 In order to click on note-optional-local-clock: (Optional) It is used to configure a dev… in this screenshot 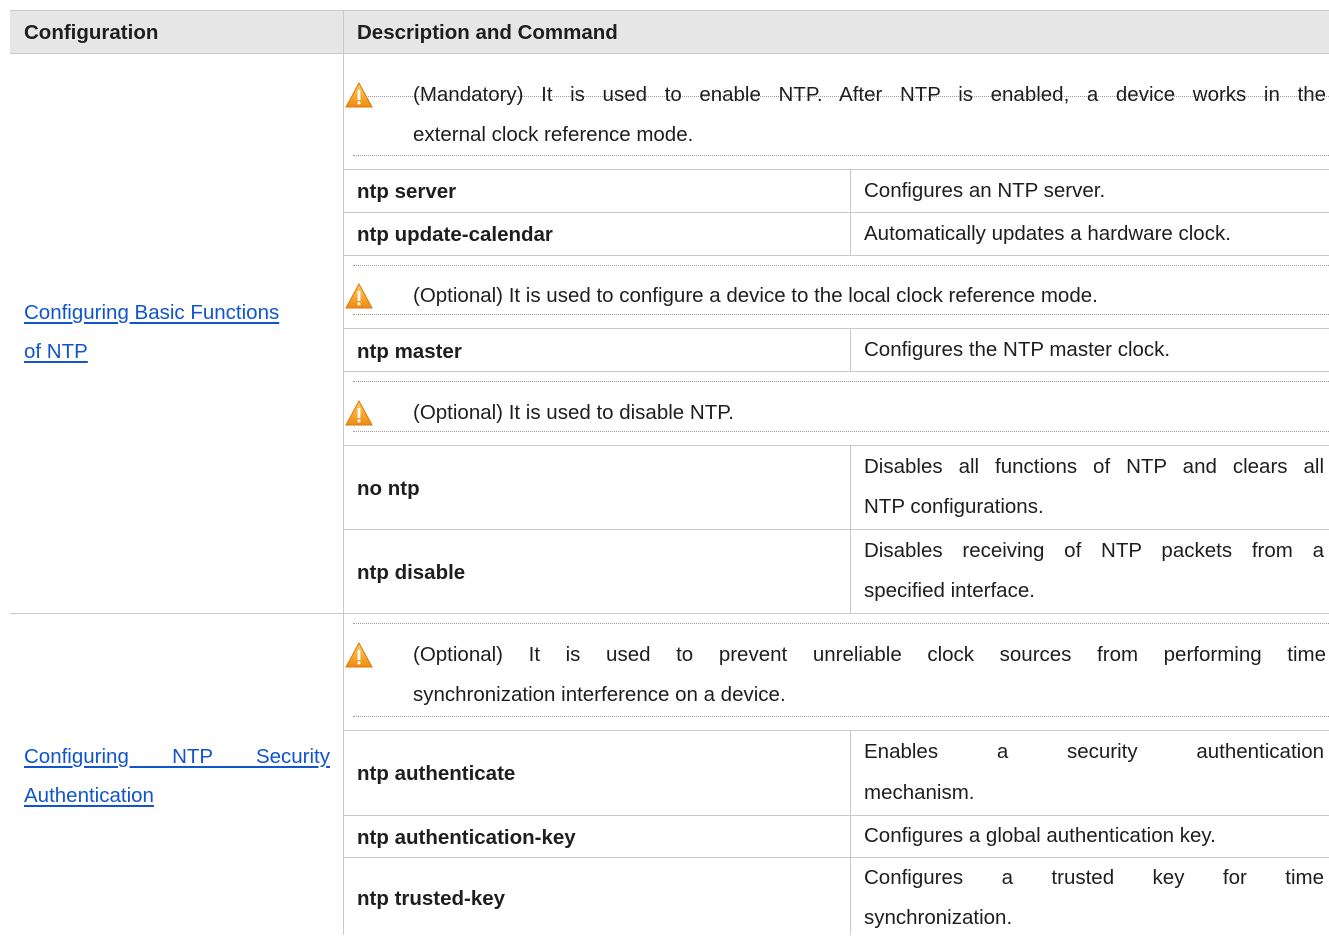, I will do `click(755, 295)`.